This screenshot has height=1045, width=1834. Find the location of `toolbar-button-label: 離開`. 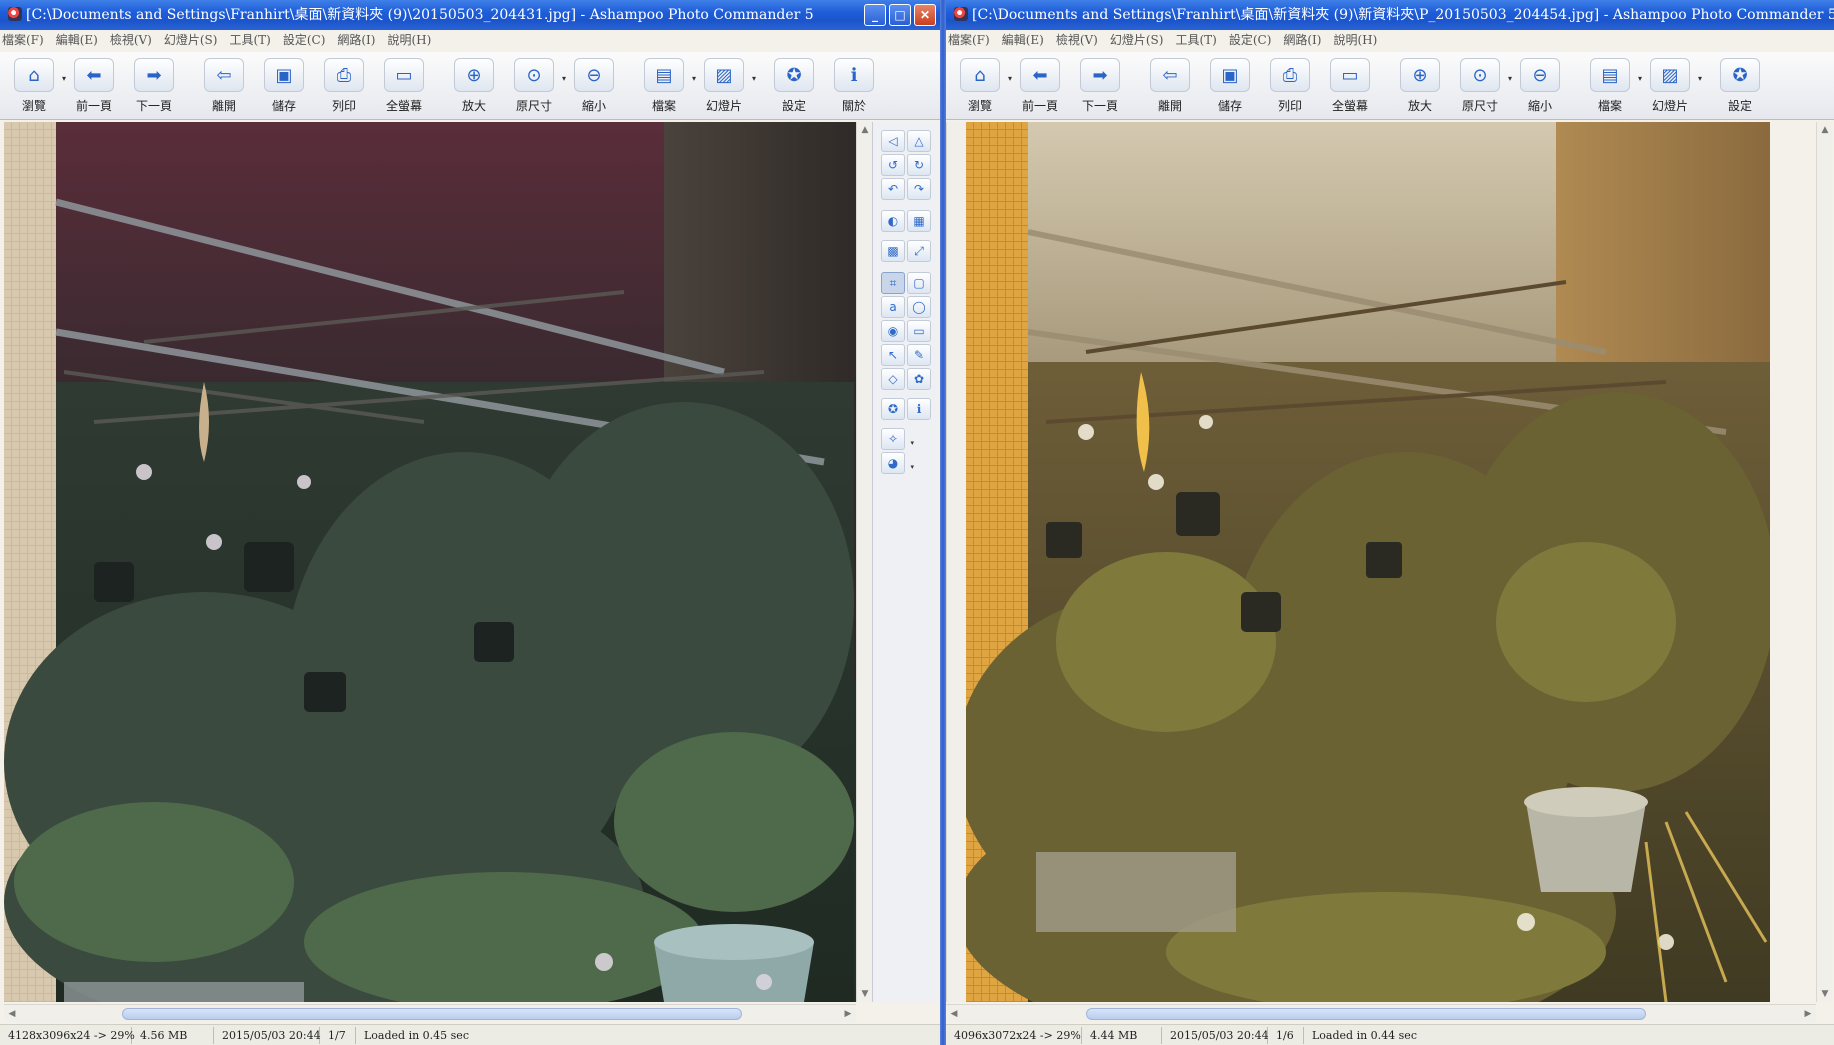

toolbar-button-label: 離開 is located at coordinates (1169, 106).